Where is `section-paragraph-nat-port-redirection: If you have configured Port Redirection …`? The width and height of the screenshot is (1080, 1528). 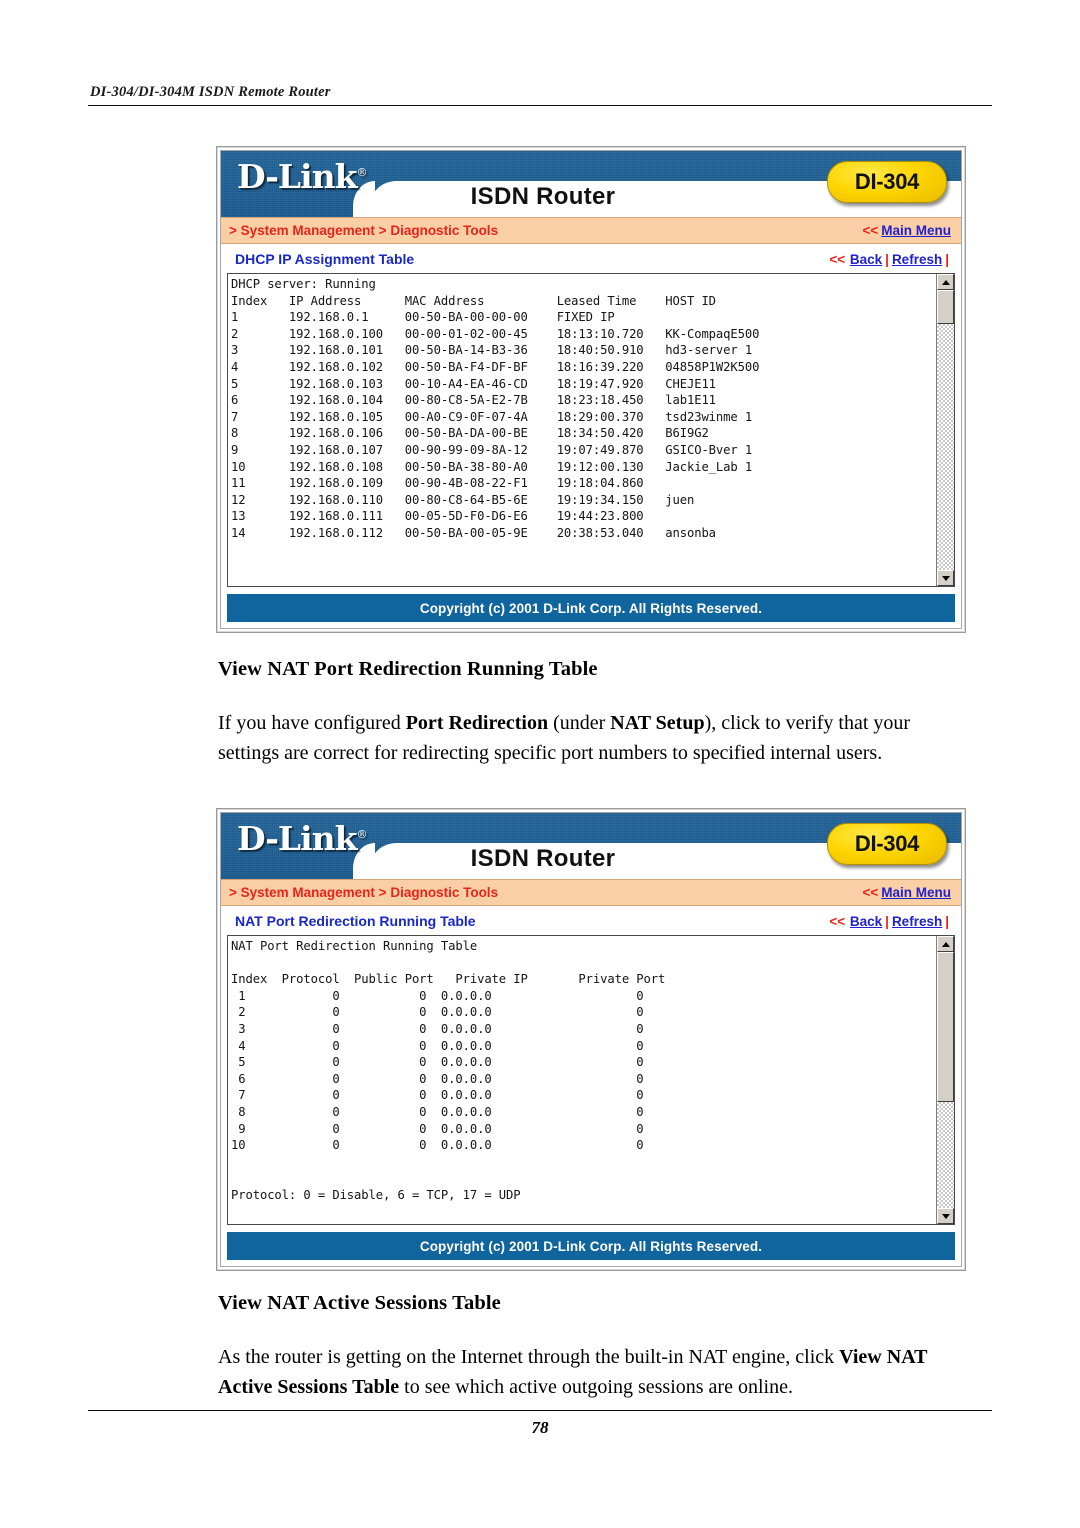
section-paragraph-nat-port-redirection: If you have configured Port Redirection … is located at coordinates (583, 738).